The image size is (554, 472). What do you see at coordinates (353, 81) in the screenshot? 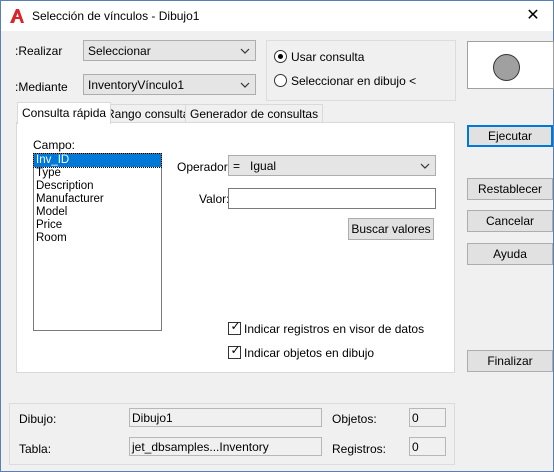
I see `radio-seleccionar-dibujo-label: Seleccionar en dibujo <` at bounding box center [353, 81].